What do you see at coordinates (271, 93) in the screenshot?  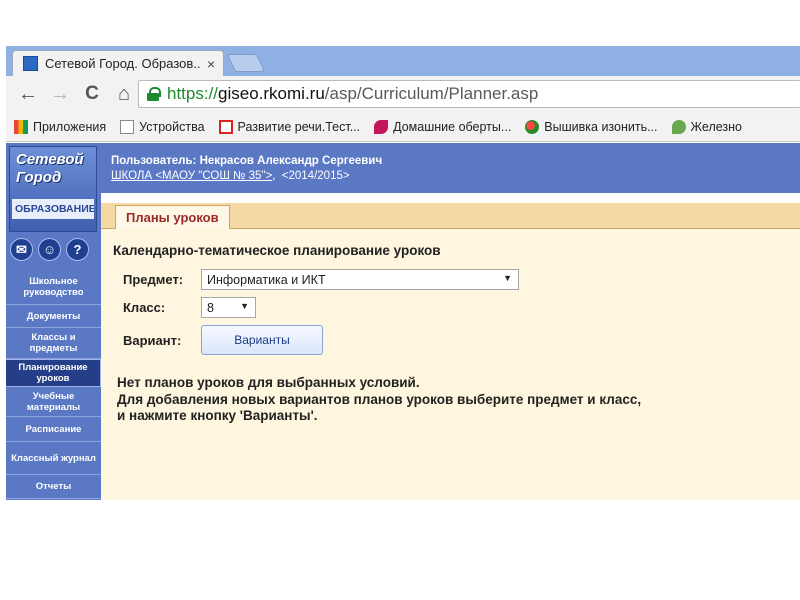 I see `url-host: giseo.rkomi.ru` at bounding box center [271, 93].